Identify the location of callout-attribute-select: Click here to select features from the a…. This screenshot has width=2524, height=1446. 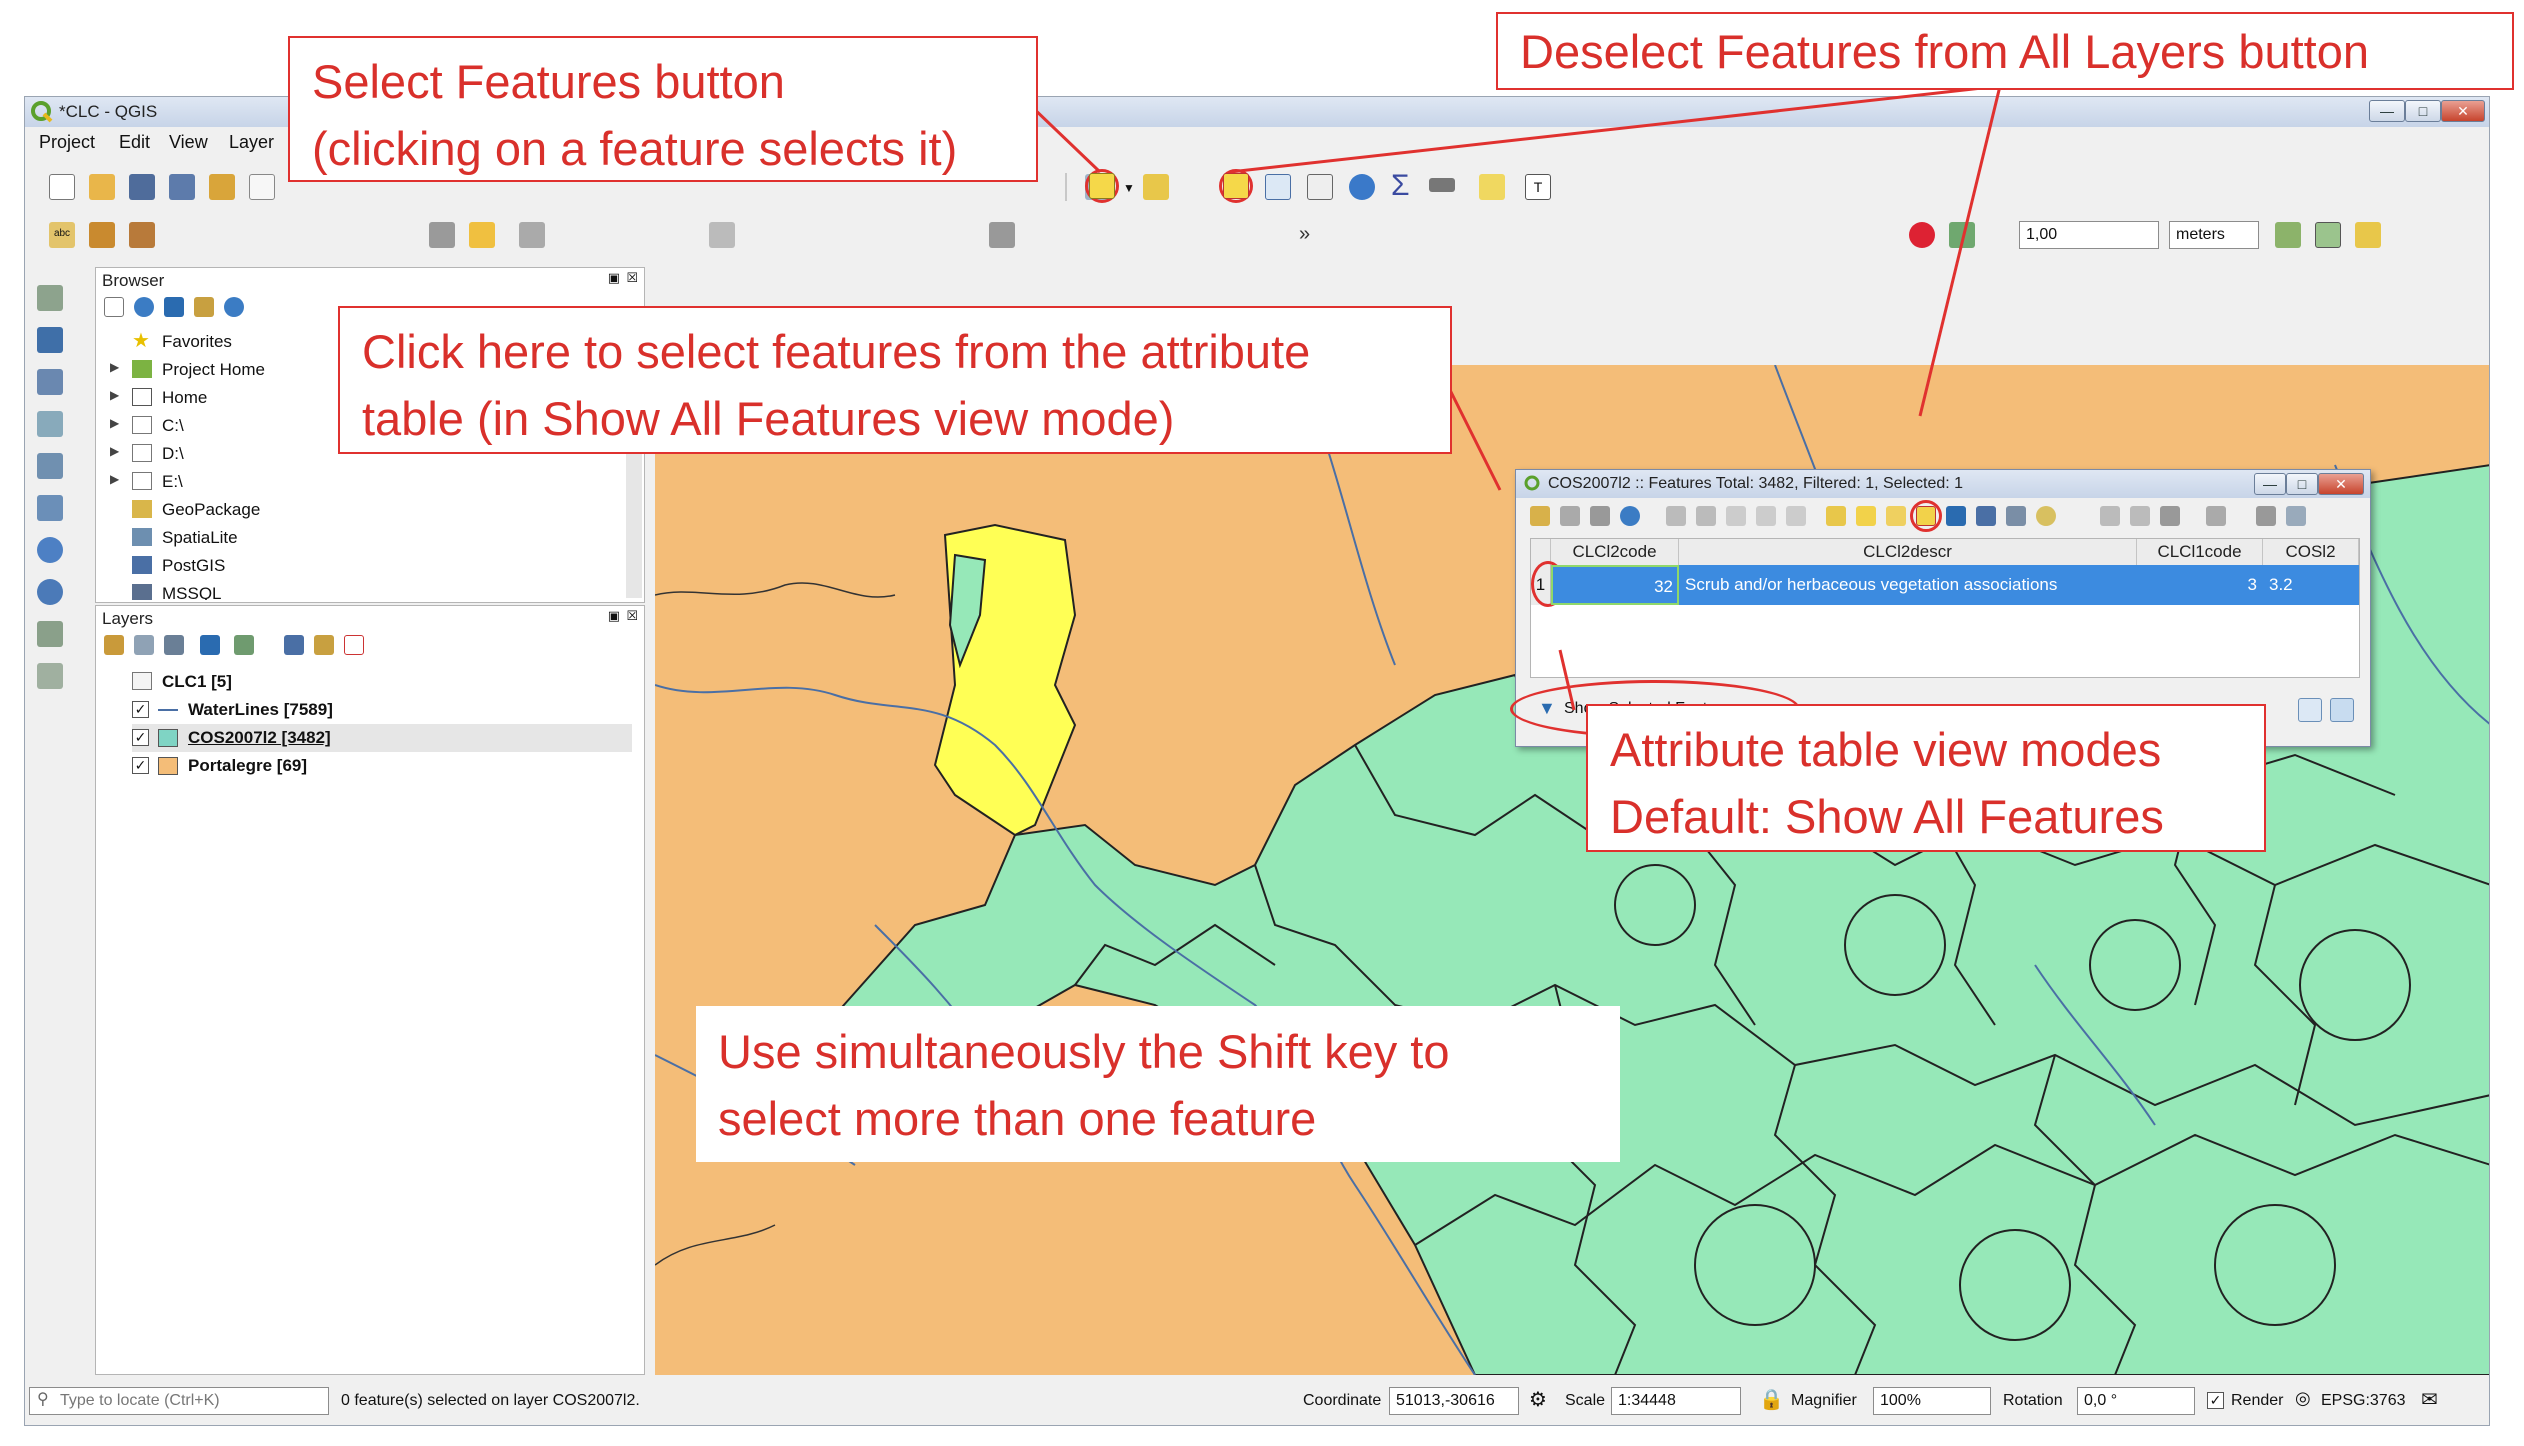
(895, 380).